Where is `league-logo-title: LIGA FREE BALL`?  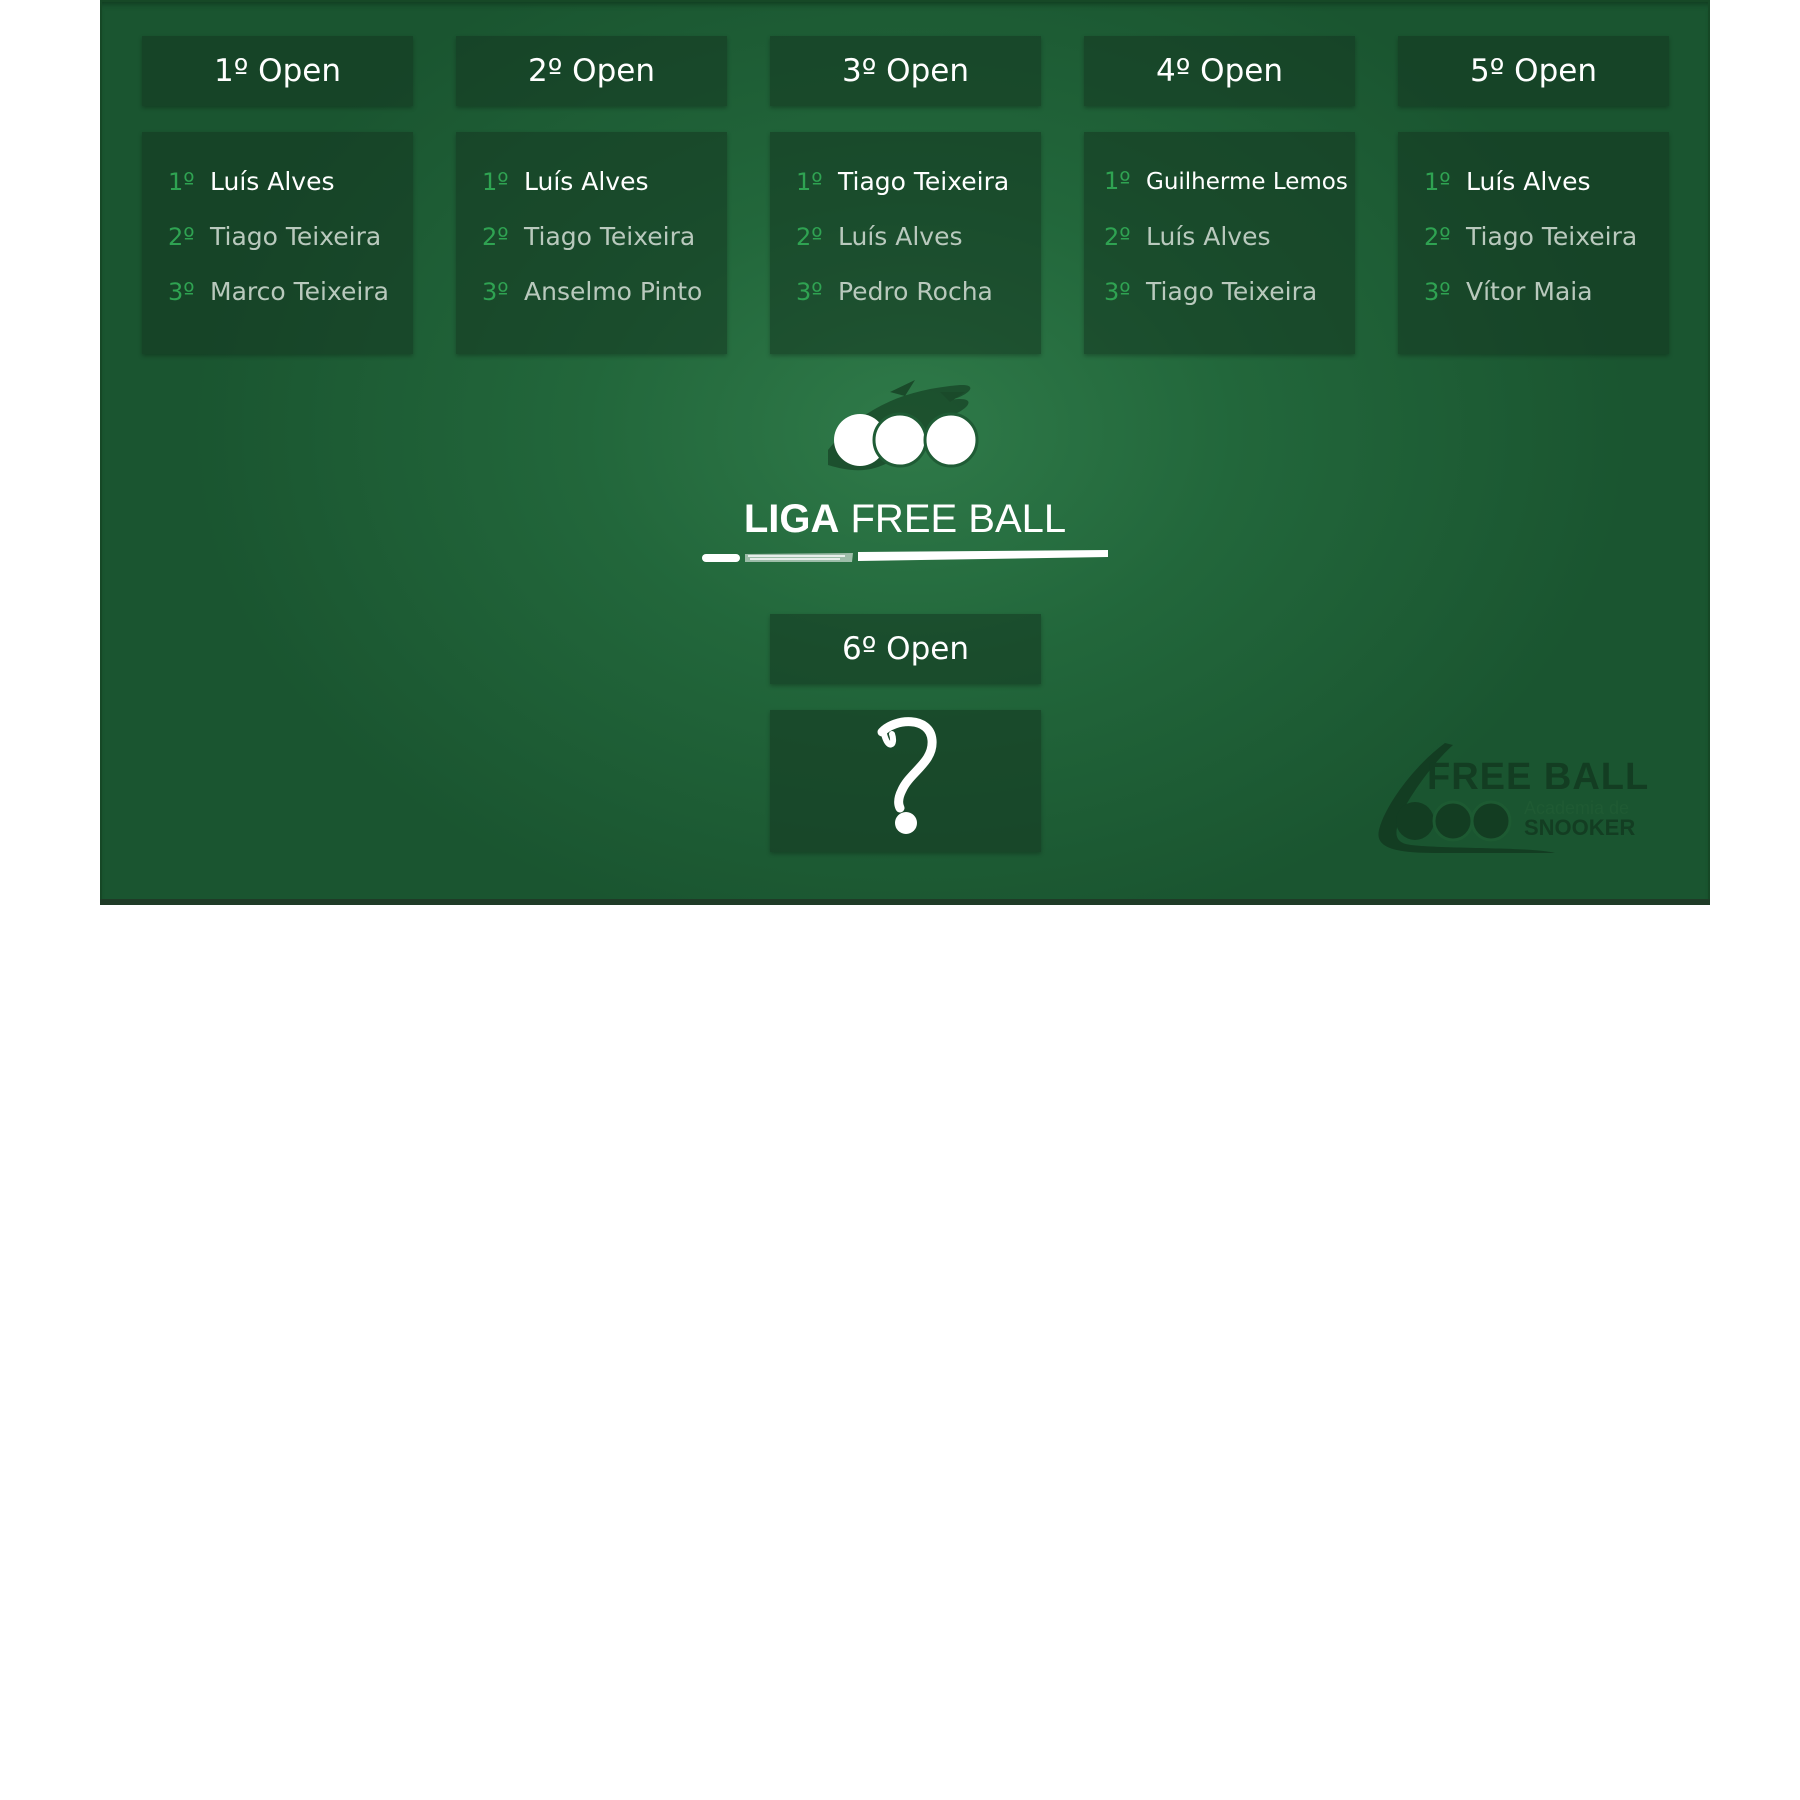
league-logo-title: LIGA FREE BALL is located at coordinates (905, 519).